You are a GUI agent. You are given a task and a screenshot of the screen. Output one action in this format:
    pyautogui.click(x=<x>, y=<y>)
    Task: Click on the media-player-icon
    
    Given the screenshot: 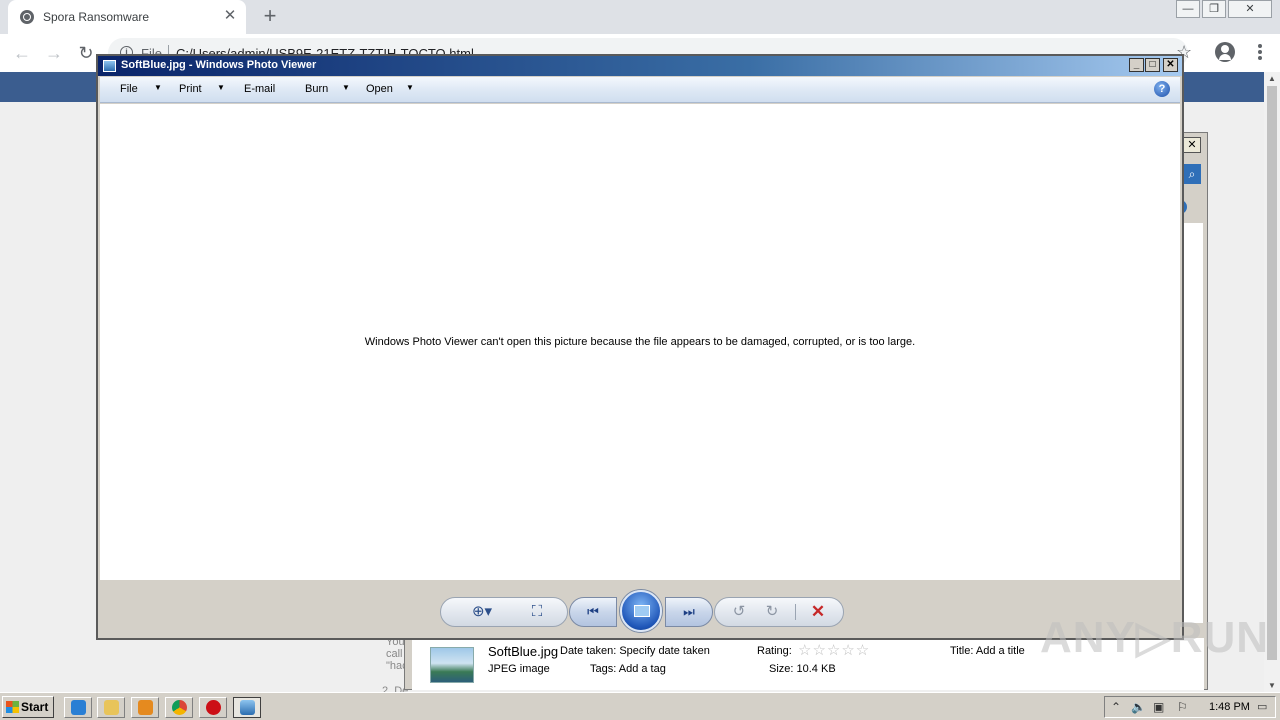 What is the action you would take?
    pyautogui.click(x=145, y=707)
    